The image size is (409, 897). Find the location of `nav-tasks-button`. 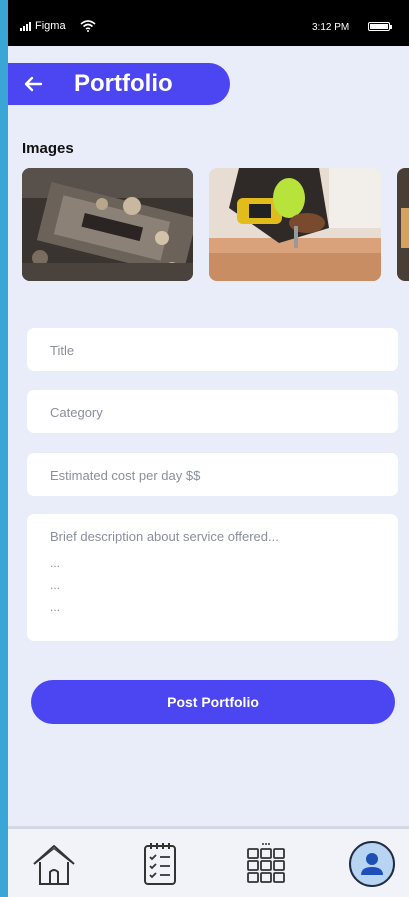

nav-tasks-button is located at coordinates (160, 864).